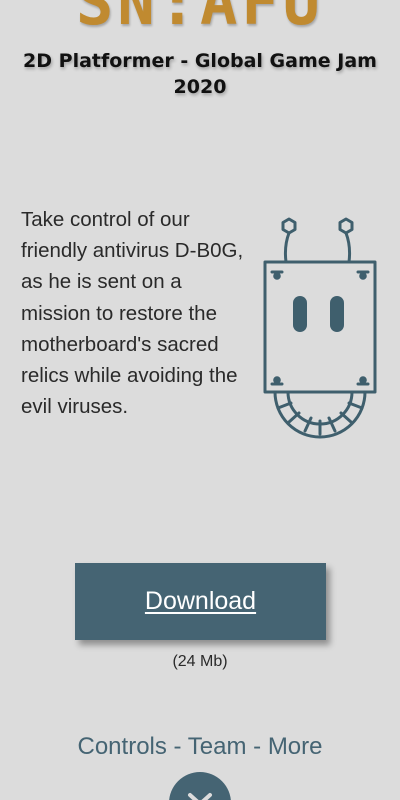  Describe the element at coordinates (200, 796) in the screenshot. I see `chevron-down-icon` at that location.